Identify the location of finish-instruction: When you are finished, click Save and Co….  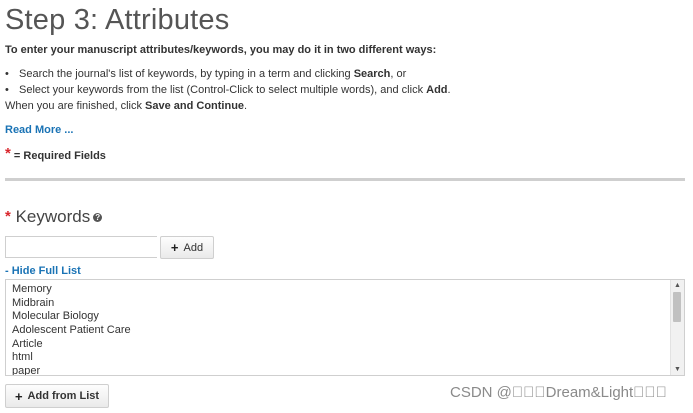
(126, 106).